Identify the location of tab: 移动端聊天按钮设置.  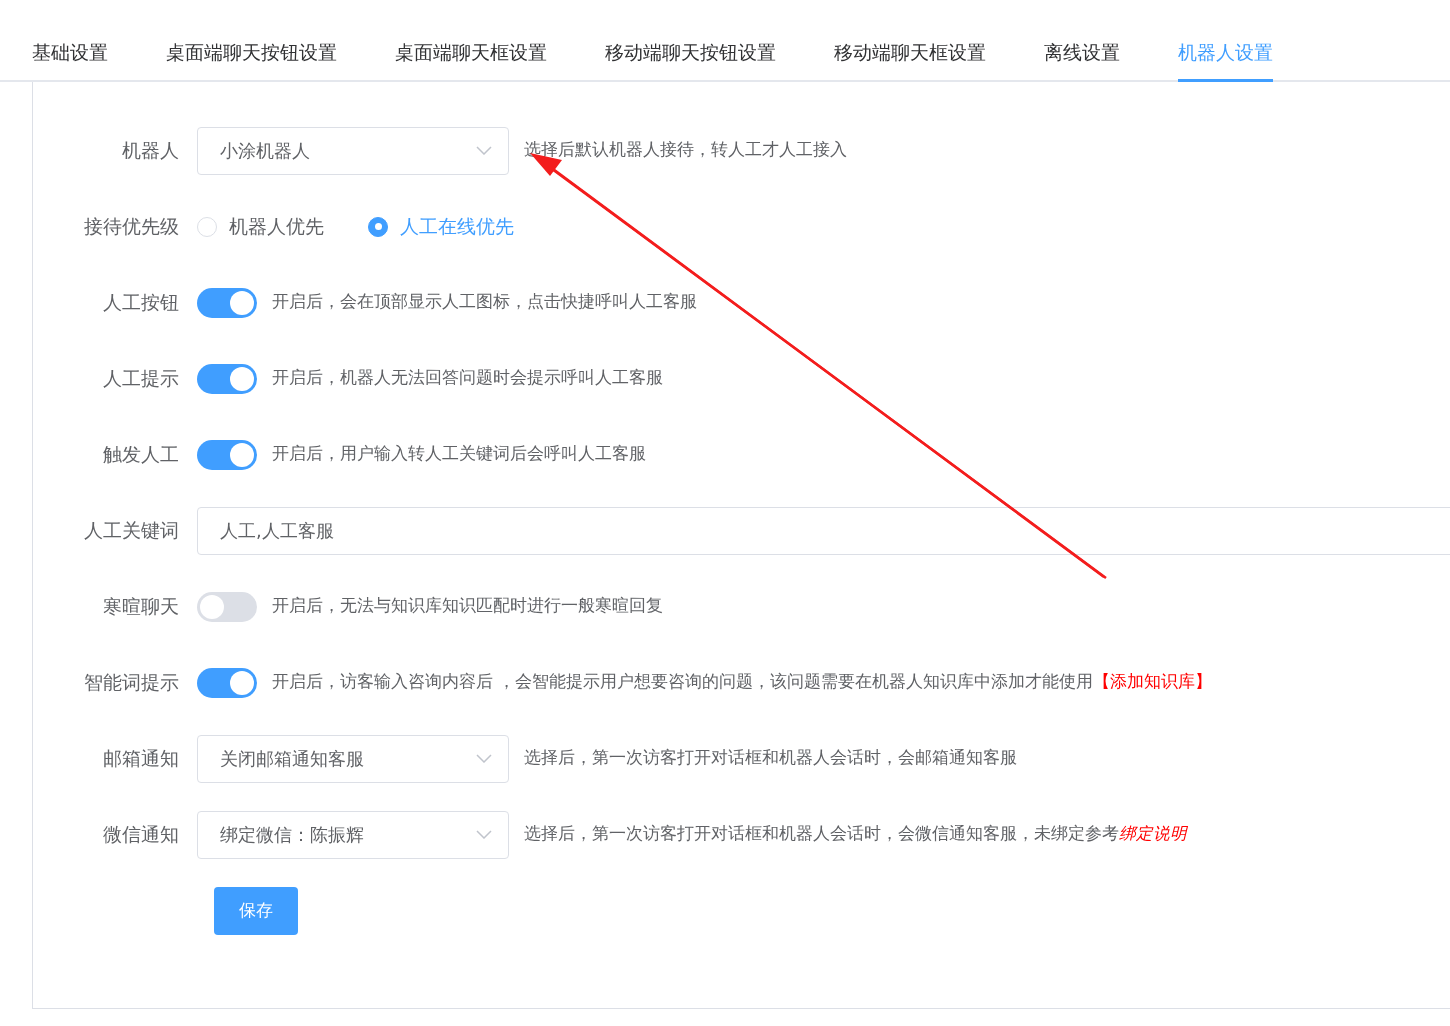
(690, 57).